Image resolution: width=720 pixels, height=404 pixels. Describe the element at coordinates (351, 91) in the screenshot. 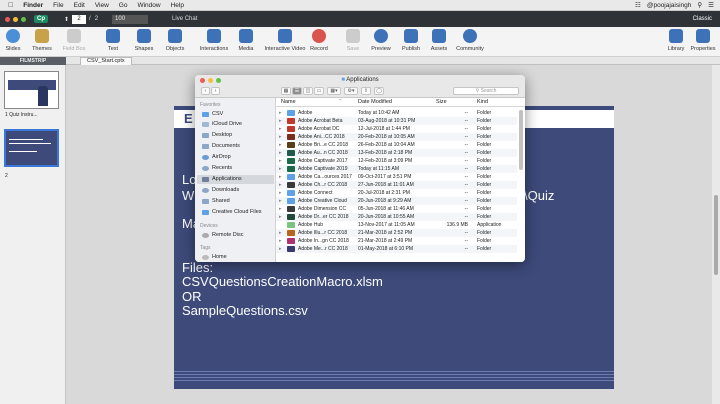

I see `action-gear-icon: ⚙▾` at that location.